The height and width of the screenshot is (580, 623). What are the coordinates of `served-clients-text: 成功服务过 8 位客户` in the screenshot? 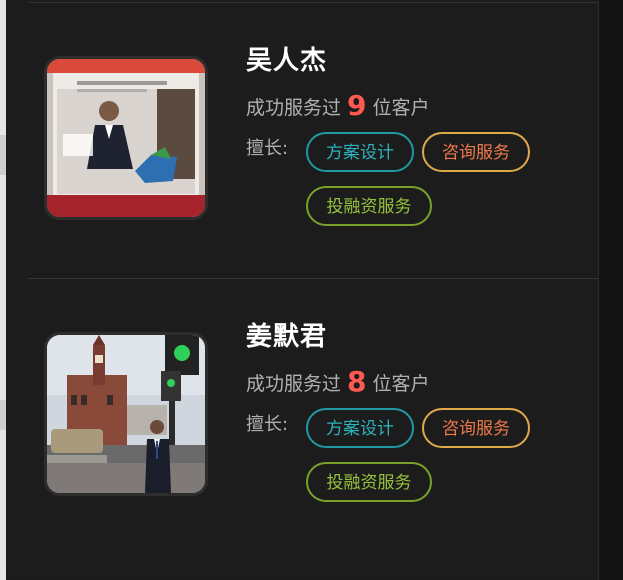 It's located at (338, 381).